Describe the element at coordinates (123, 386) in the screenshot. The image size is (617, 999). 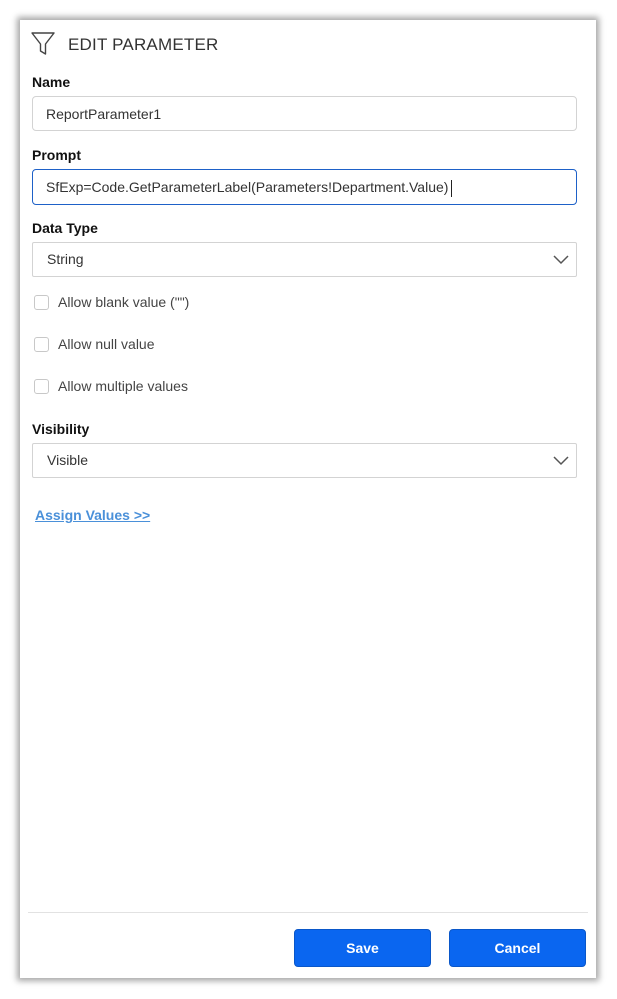
I see `allow-multiple-label: Allow multiple values` at that location.